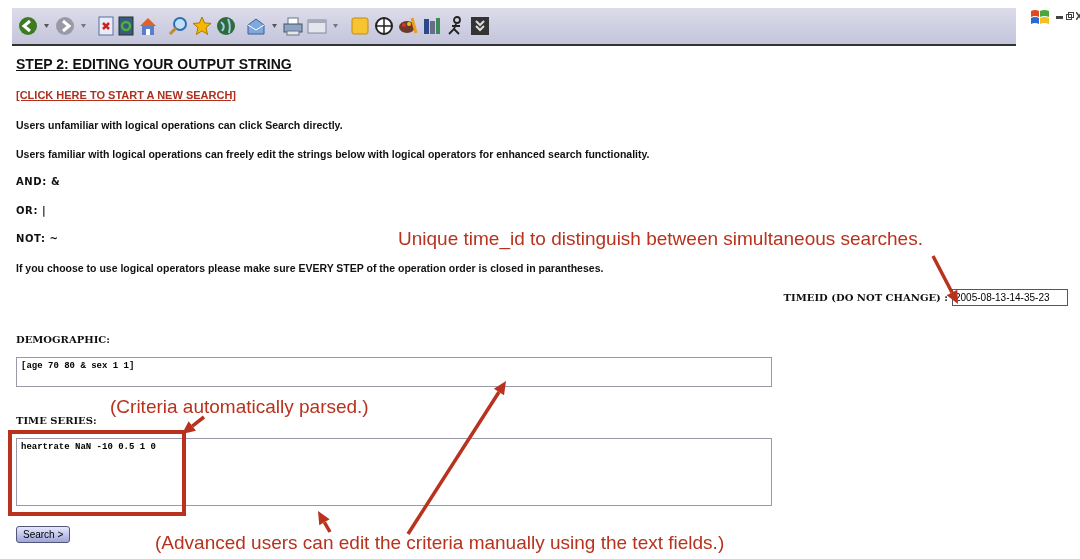 The height and width of the screenshot is (559, 1080). Describe the element at coordinates (1010, 297) in the screenshot. I see `timeid-field: 2005-08-13-14-35-23` at that location.